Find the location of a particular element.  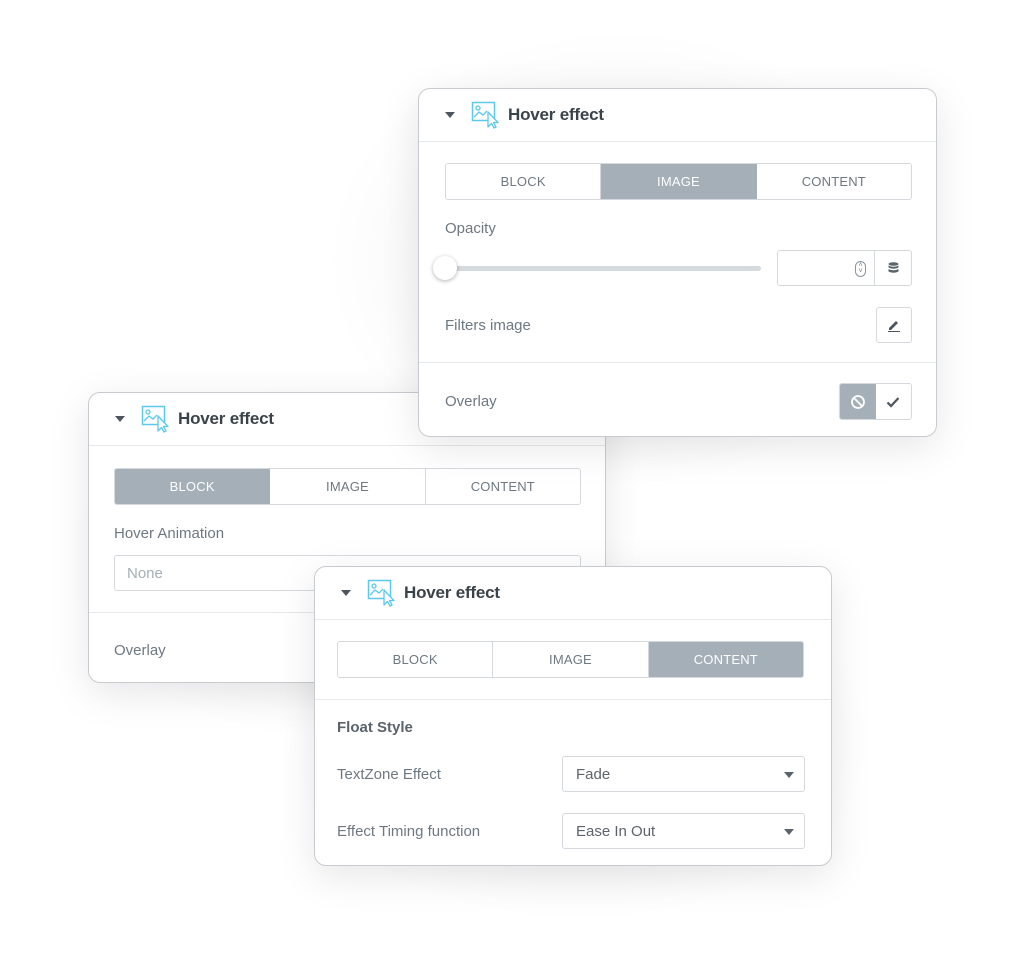

opacity-input: ˄ ˅ is located at coordinates (826, 268).